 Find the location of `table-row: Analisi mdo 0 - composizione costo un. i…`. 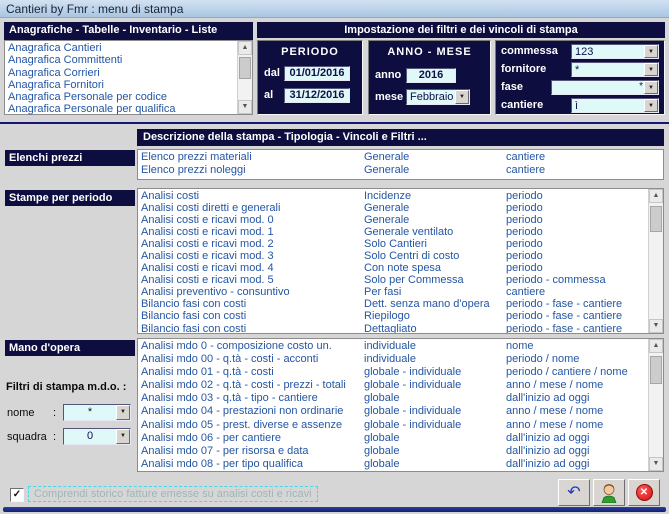

table-row: Analisi mdo 0 - composizione costo un. i… is located at coordinates (392, 346).